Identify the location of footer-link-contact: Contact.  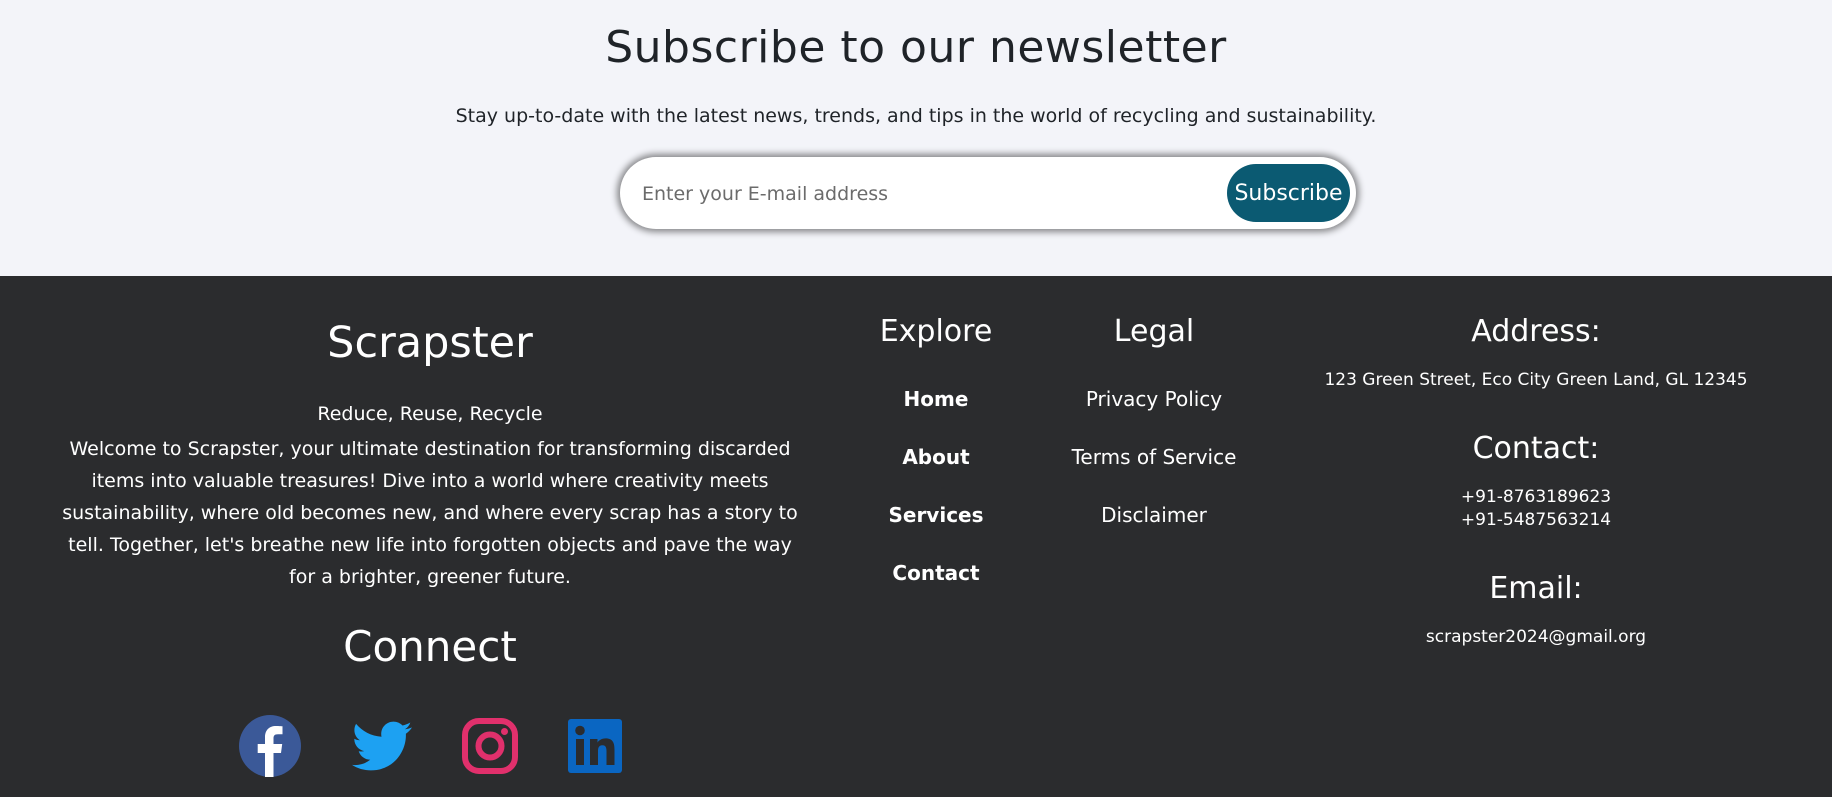
(936, 573).